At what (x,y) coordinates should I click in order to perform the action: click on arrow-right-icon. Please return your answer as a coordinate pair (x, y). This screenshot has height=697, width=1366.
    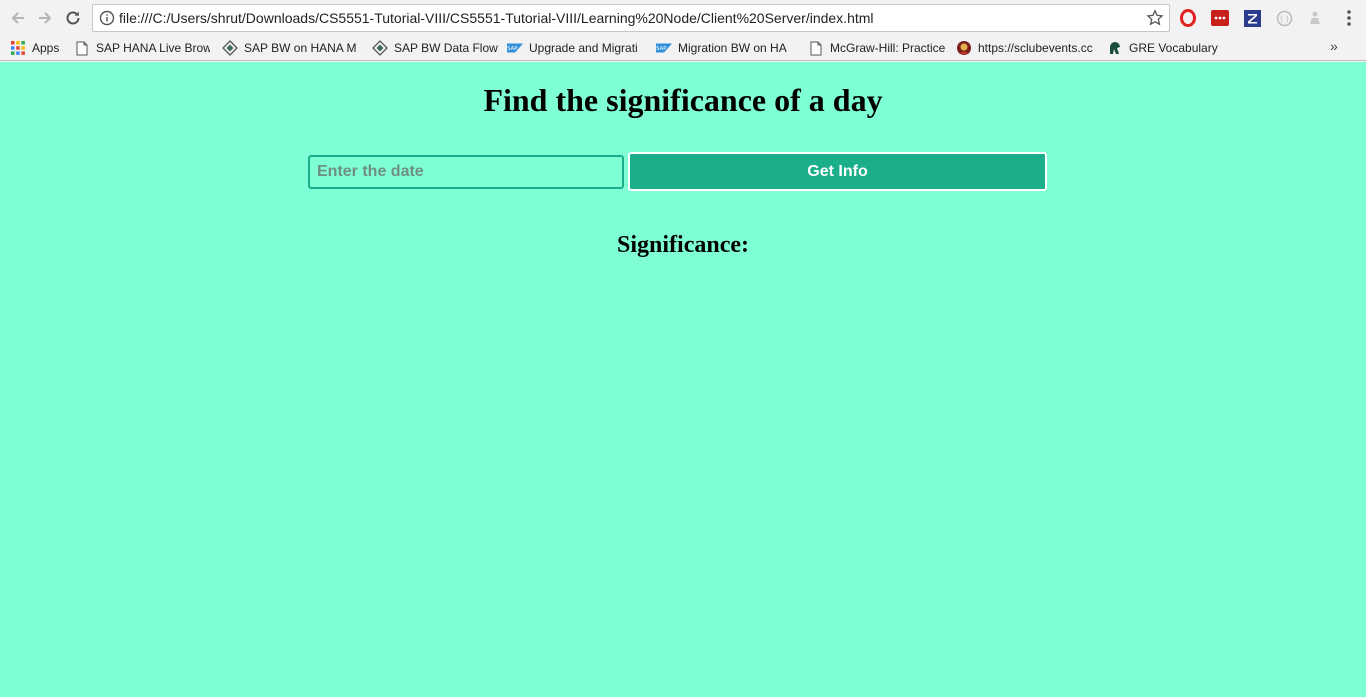
    Looking at the image, I should click on (45, 18).